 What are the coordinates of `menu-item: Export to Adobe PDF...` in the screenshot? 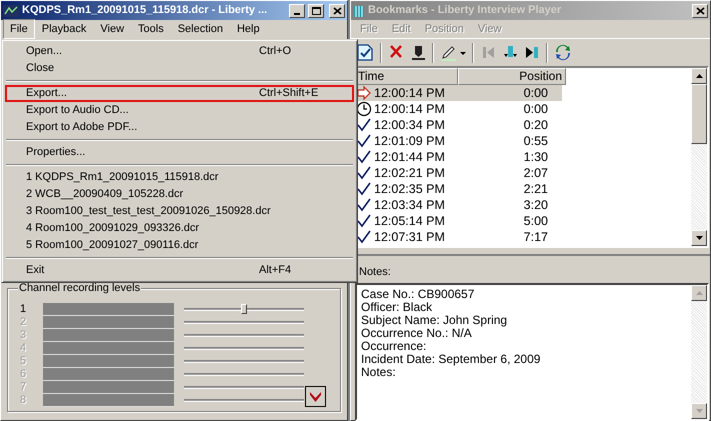 It's located at (179, 127).